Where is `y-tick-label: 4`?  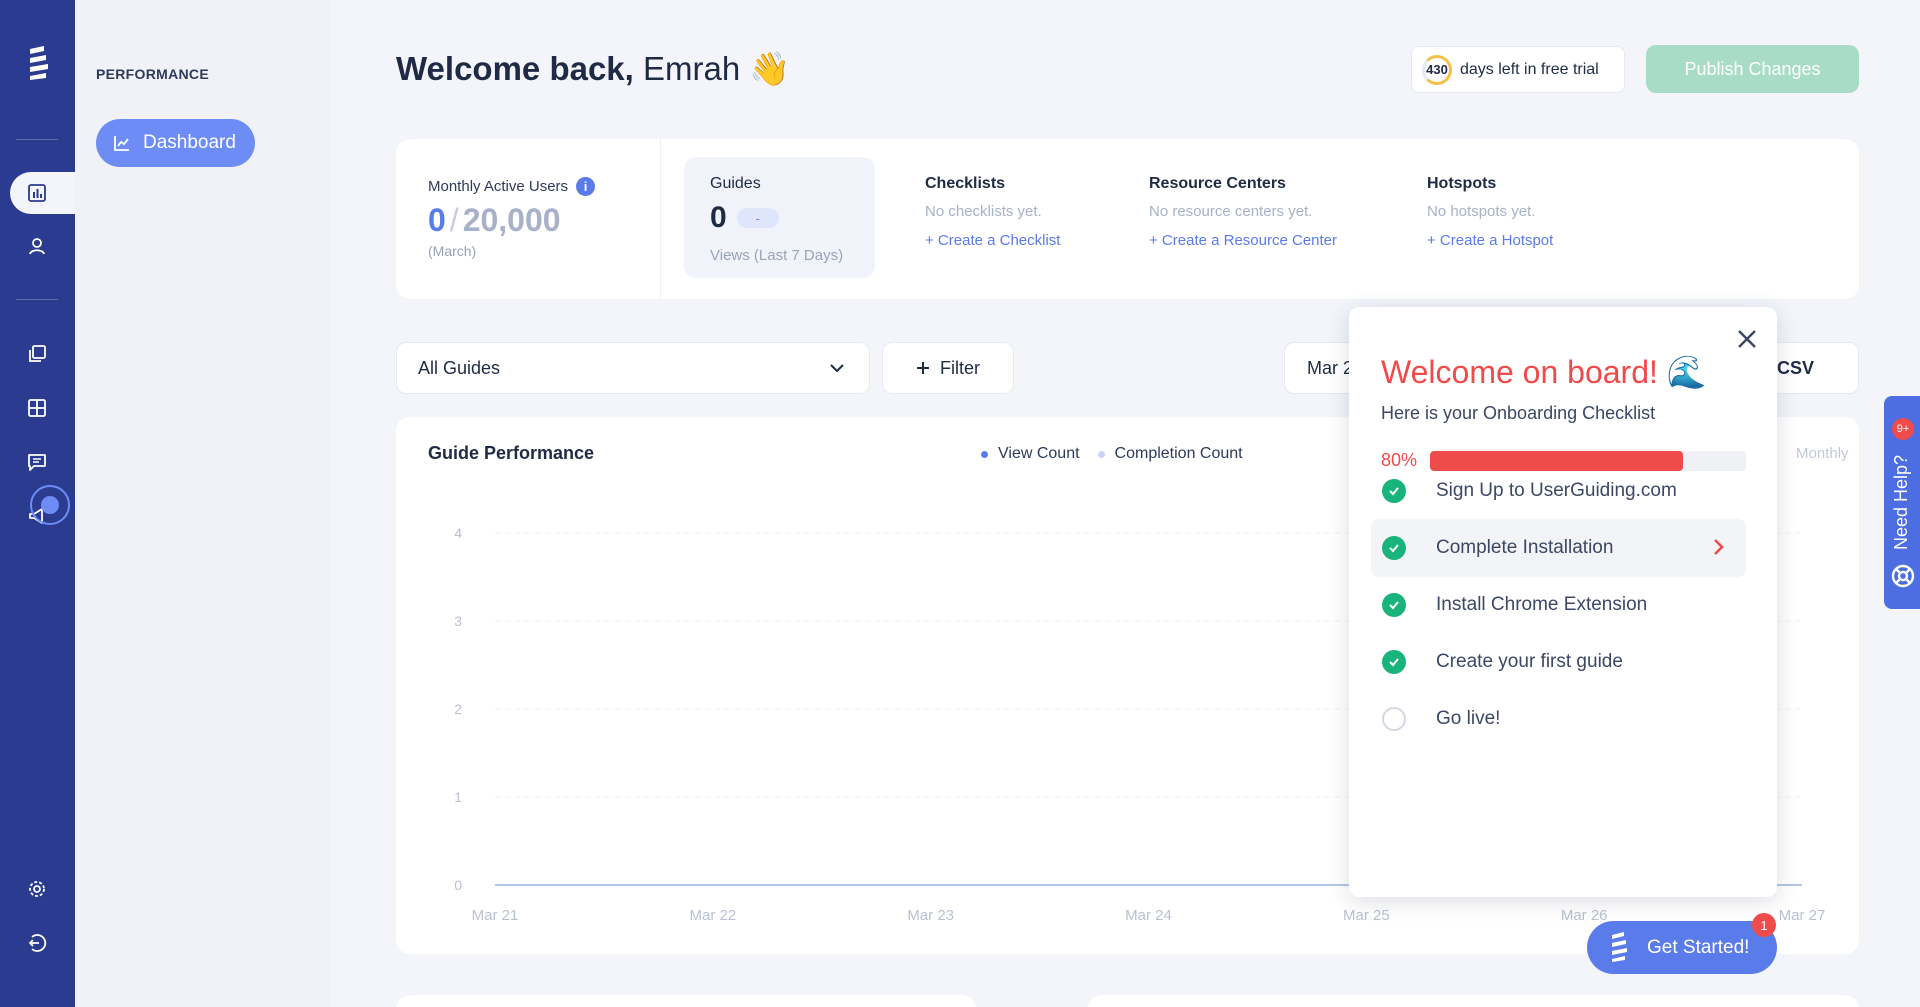 y-tick-label: 4 is located at coordinates (458, 533).